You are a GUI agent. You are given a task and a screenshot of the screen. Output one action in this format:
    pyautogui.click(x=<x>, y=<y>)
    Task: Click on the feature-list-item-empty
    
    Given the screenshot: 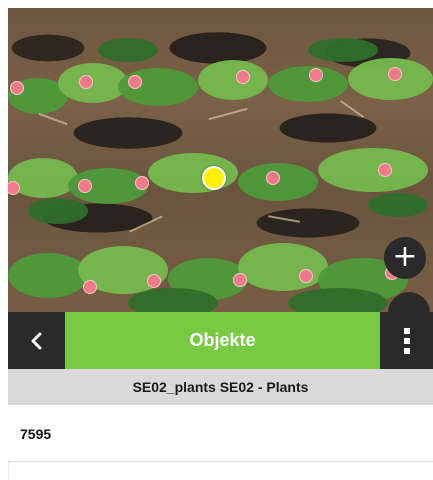 What is the action you would take?
    pyautogui.click(x=220, y=471)
    